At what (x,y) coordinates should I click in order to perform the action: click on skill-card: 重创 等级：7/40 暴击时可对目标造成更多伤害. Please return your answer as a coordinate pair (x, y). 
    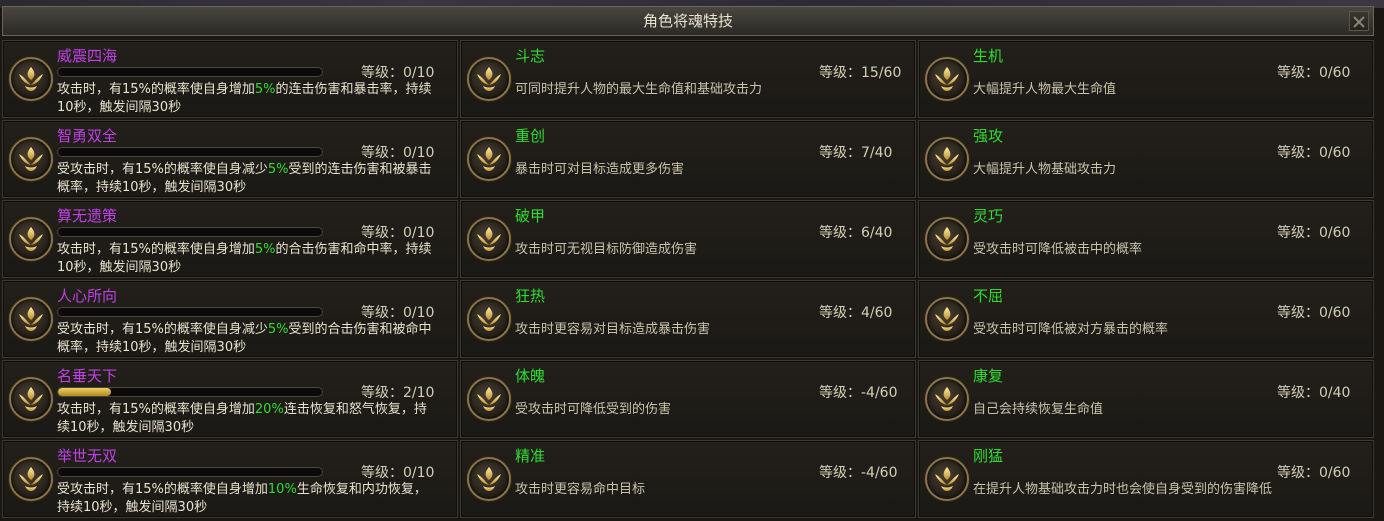
    Looking at the image, I should click on (688, 159).